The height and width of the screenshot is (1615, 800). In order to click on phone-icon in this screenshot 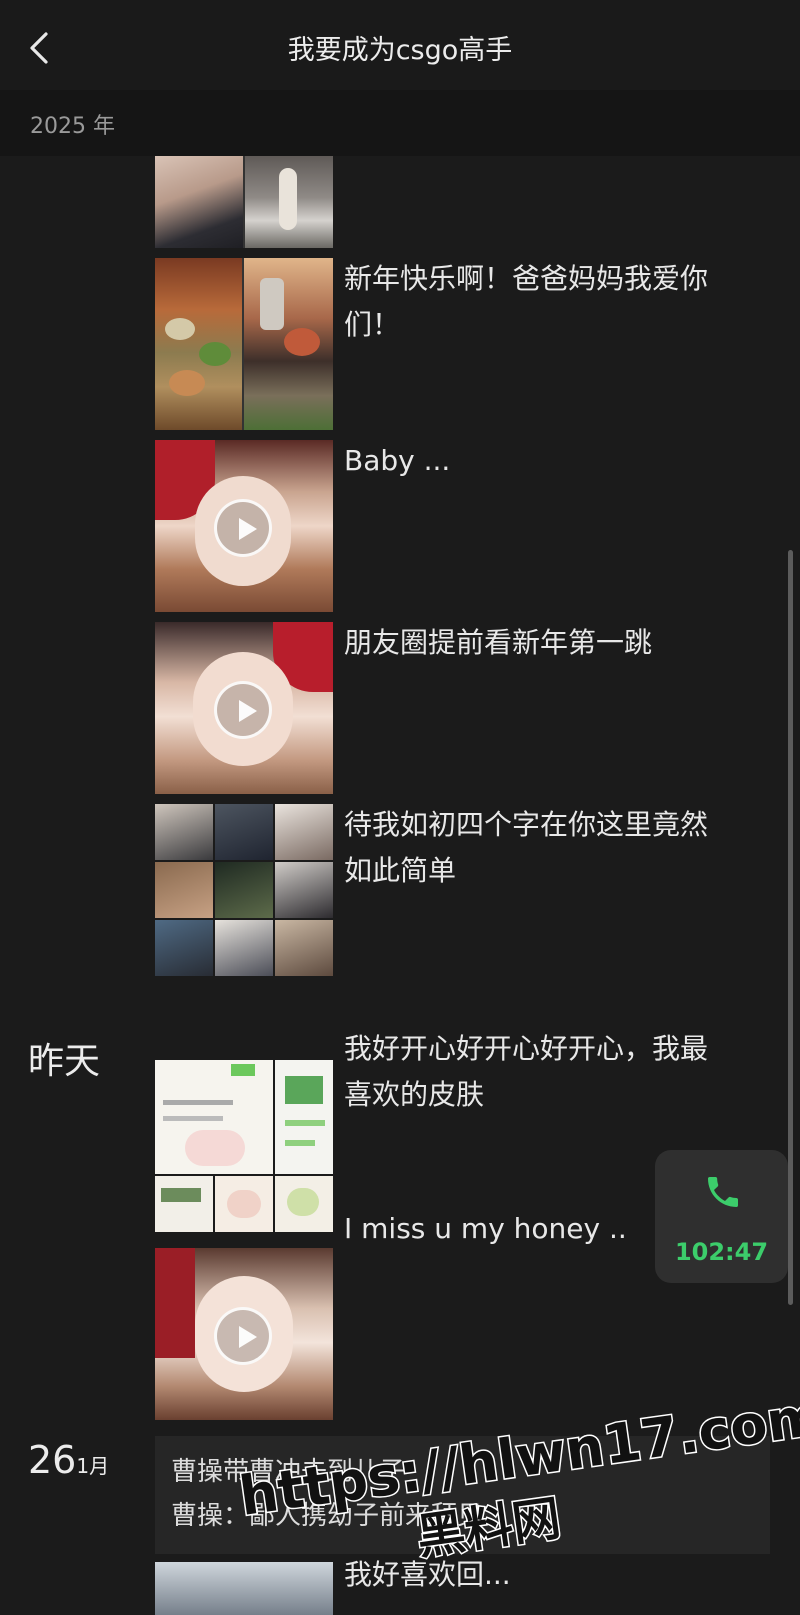, I will do `click(723, 1192)`.